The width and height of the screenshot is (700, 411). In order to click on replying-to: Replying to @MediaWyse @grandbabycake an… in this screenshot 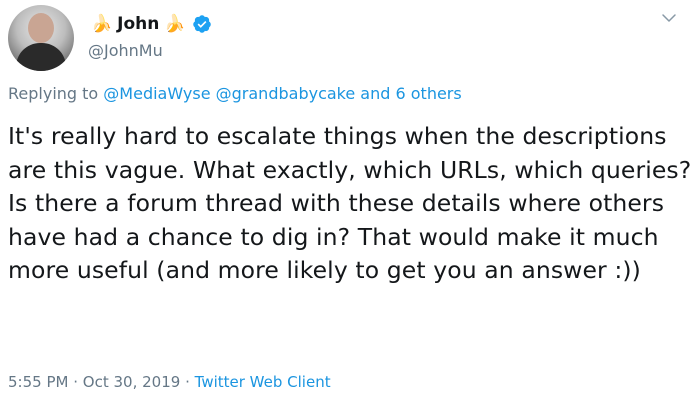, I will do `click(235, 93)`.